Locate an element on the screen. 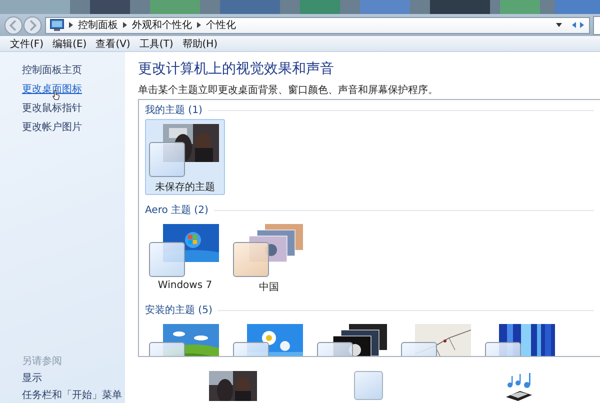  sidebar-link: 更改帐户图片 is located at coordinates (52, 127).